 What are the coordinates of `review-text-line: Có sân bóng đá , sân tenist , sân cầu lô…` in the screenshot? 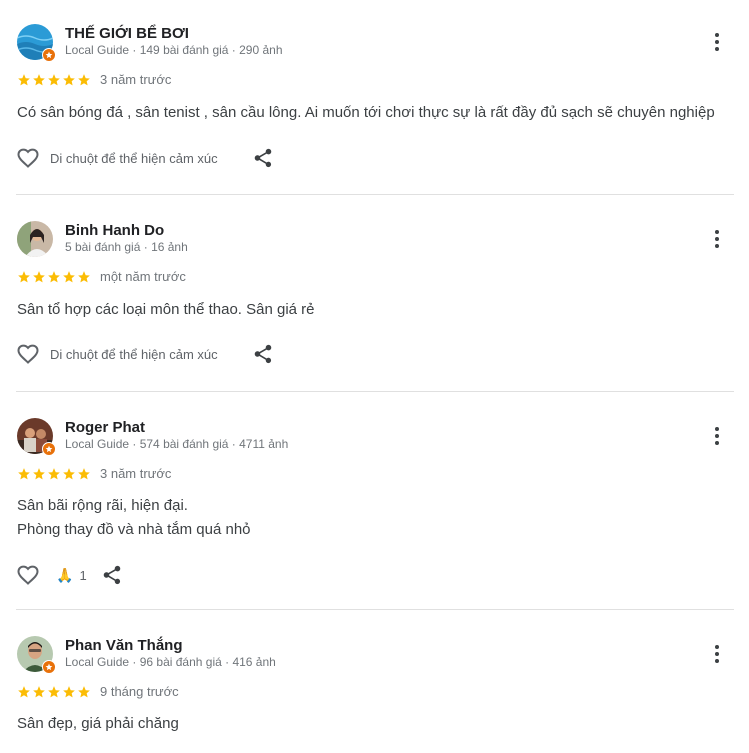 It's located at (366, 112).